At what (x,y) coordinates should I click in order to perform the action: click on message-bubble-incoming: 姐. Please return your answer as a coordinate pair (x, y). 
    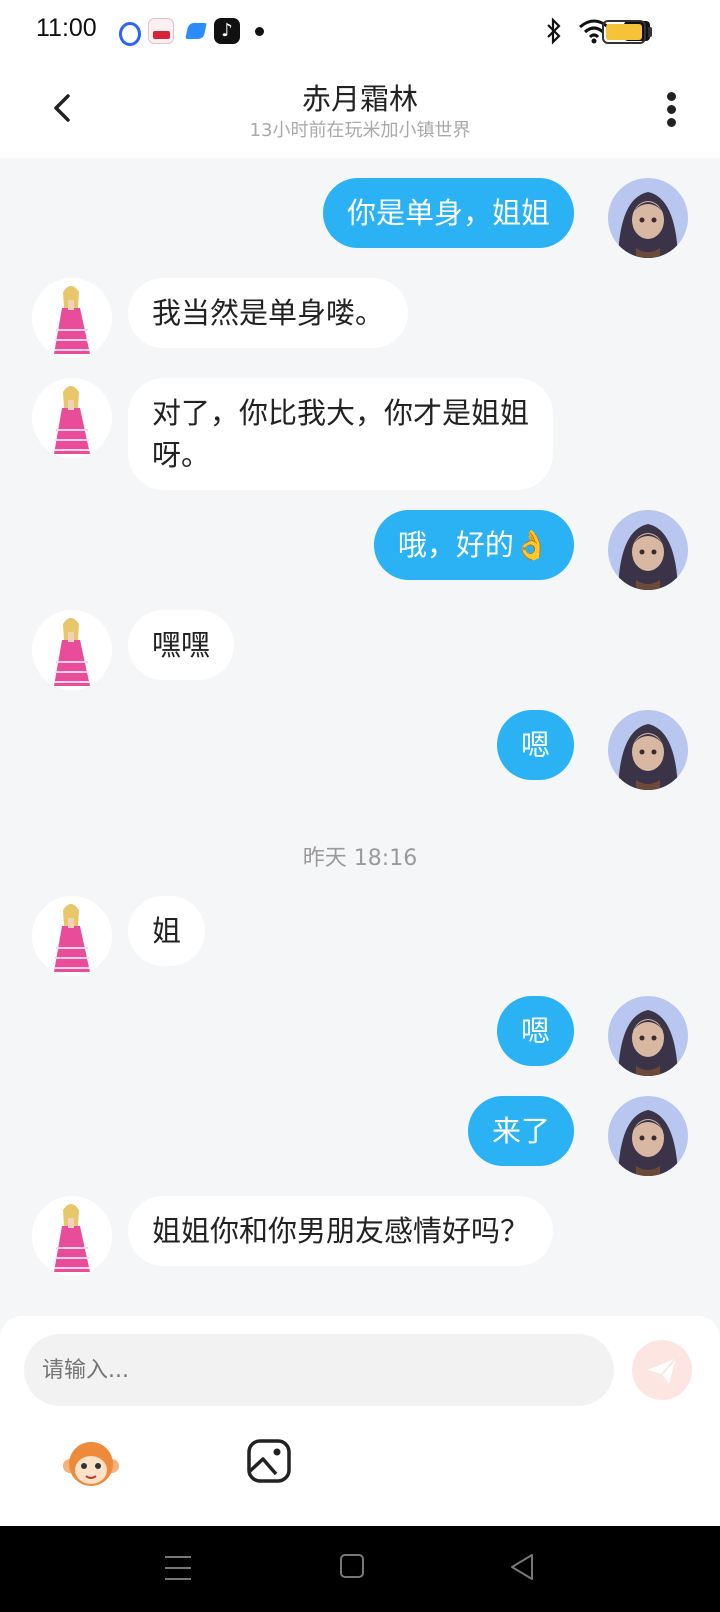
    Looking at the image, I should click on (167, 931).